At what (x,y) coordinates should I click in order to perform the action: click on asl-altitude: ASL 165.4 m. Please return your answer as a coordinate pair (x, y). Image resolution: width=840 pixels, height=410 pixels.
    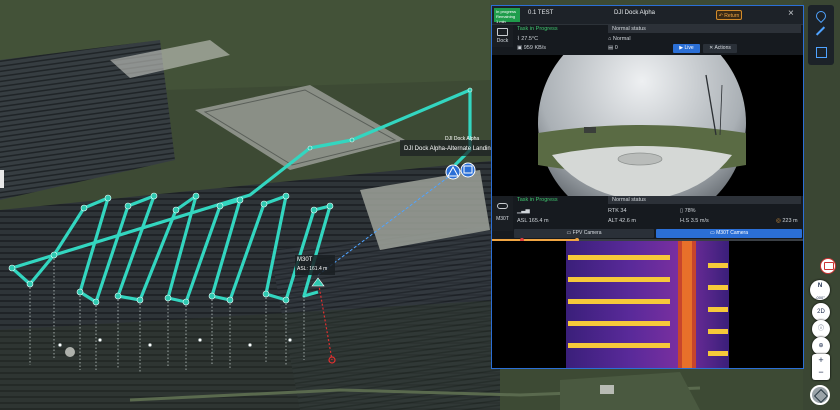
    Looking at the image, I should click on (533, 221).